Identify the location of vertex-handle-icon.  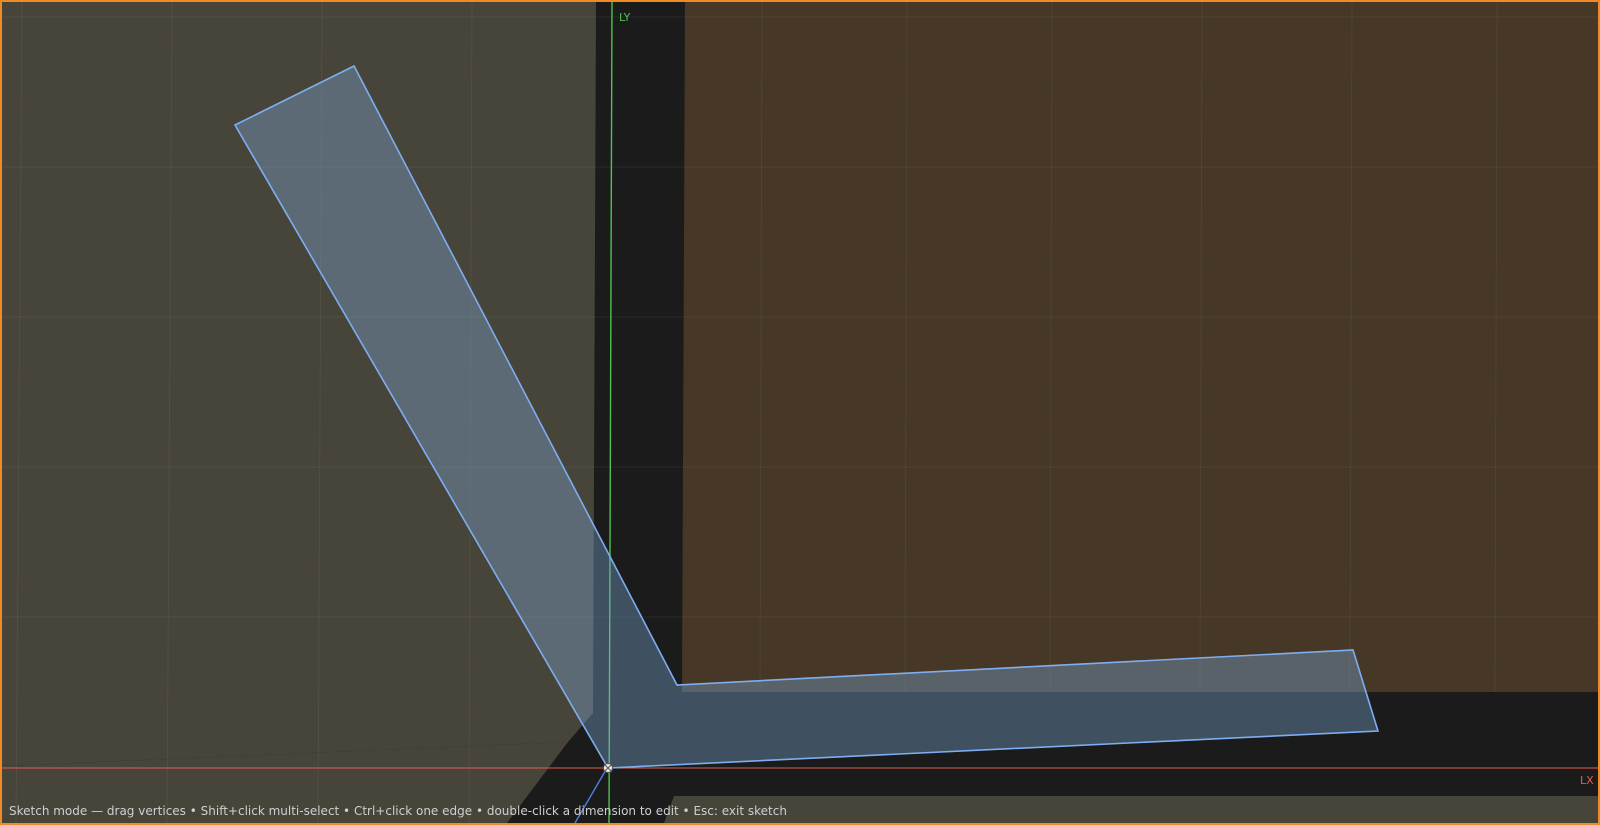
(608, 768).